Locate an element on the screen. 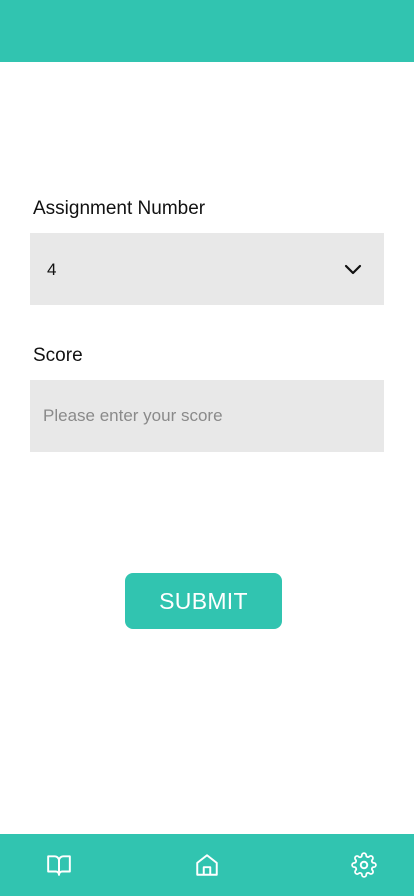 Image resolution: width=414 pixels, height=896 pixels. top-app-bar is located at coordinates (207, 31).